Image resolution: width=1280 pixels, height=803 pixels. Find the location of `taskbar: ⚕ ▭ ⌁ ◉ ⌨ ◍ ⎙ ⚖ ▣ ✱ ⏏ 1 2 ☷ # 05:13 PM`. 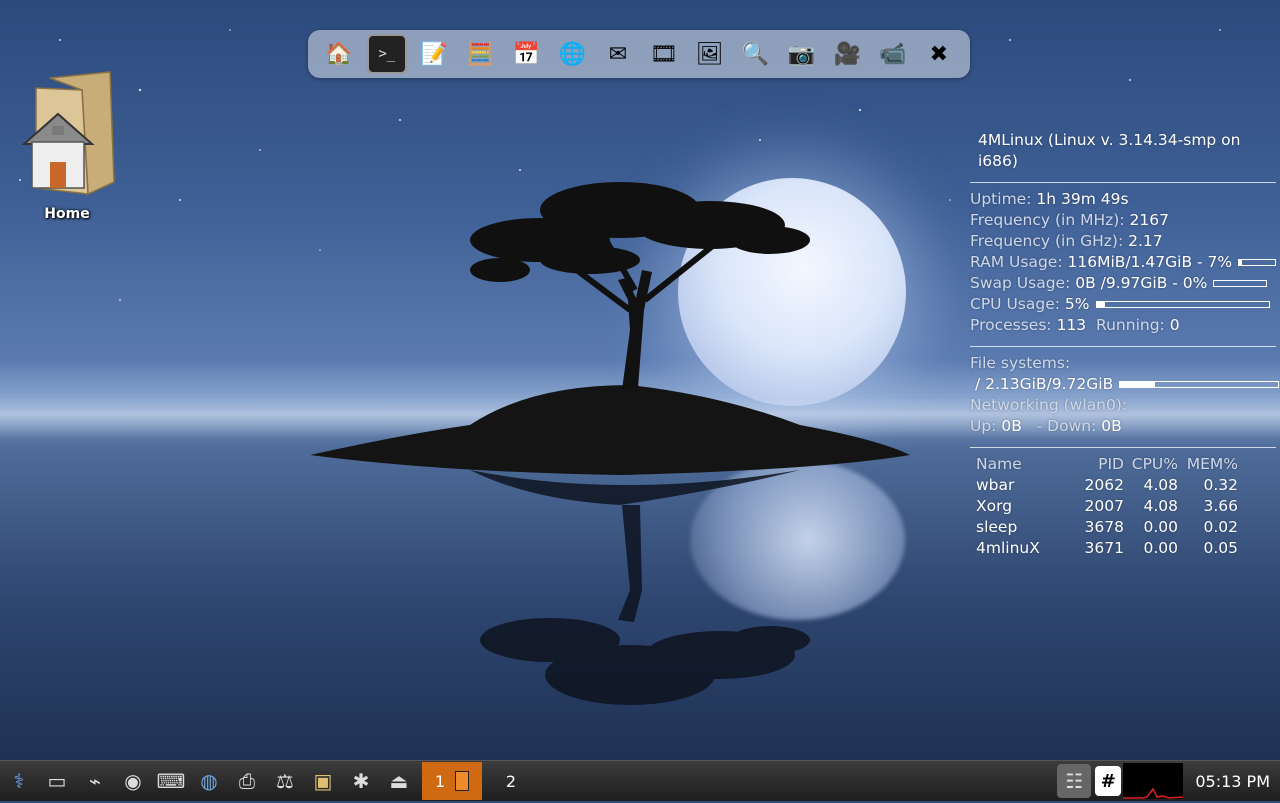

taskbar: ⚕ ▭ ⌁ ◉ ⌨ ◍ ⎙ ⚖ ▣ ✱ ⏏ 1 2 ☷ # 05:13 PM is located at coordinates (640, 780).